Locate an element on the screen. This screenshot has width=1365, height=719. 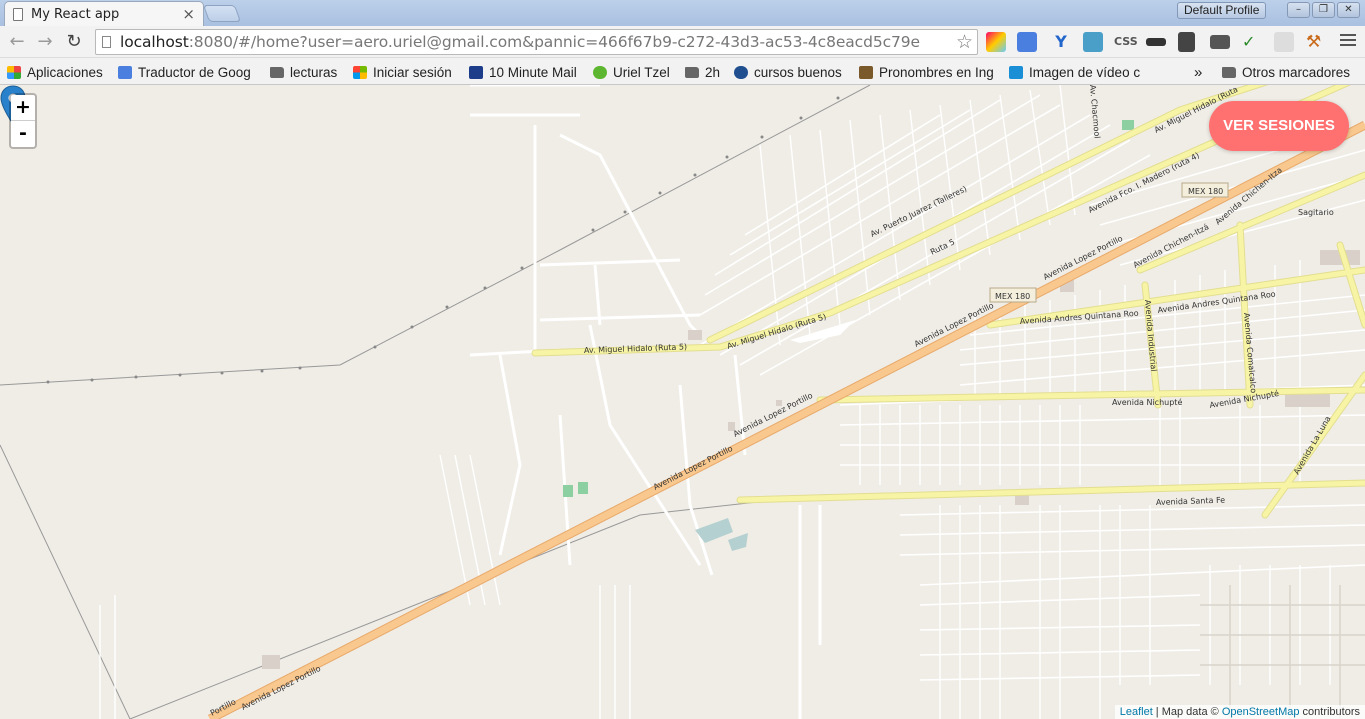
title-bar: My React app × Default Profile – ❐ ✕ is located at coordinates (682, 13).